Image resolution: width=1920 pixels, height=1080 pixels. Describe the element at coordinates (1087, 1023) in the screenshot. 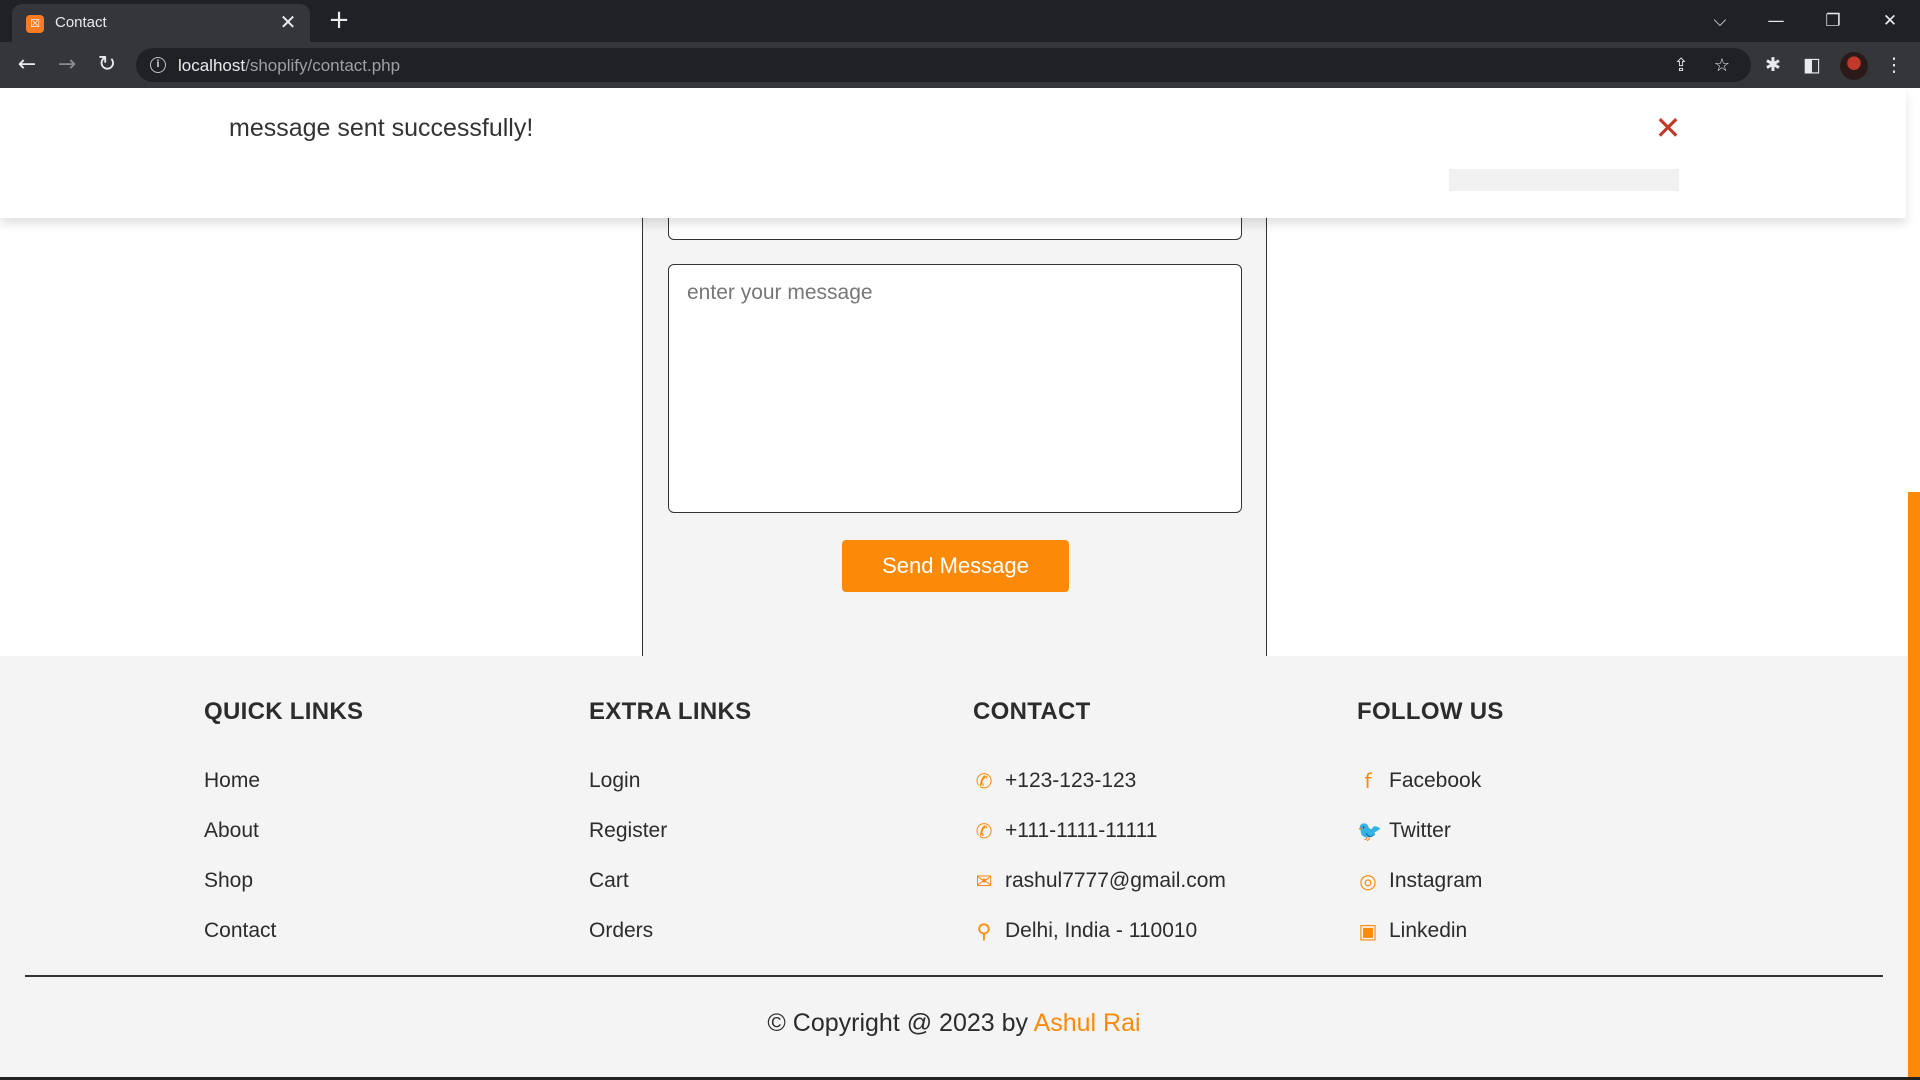

I see `author-link: Ashul Rai` at that location.